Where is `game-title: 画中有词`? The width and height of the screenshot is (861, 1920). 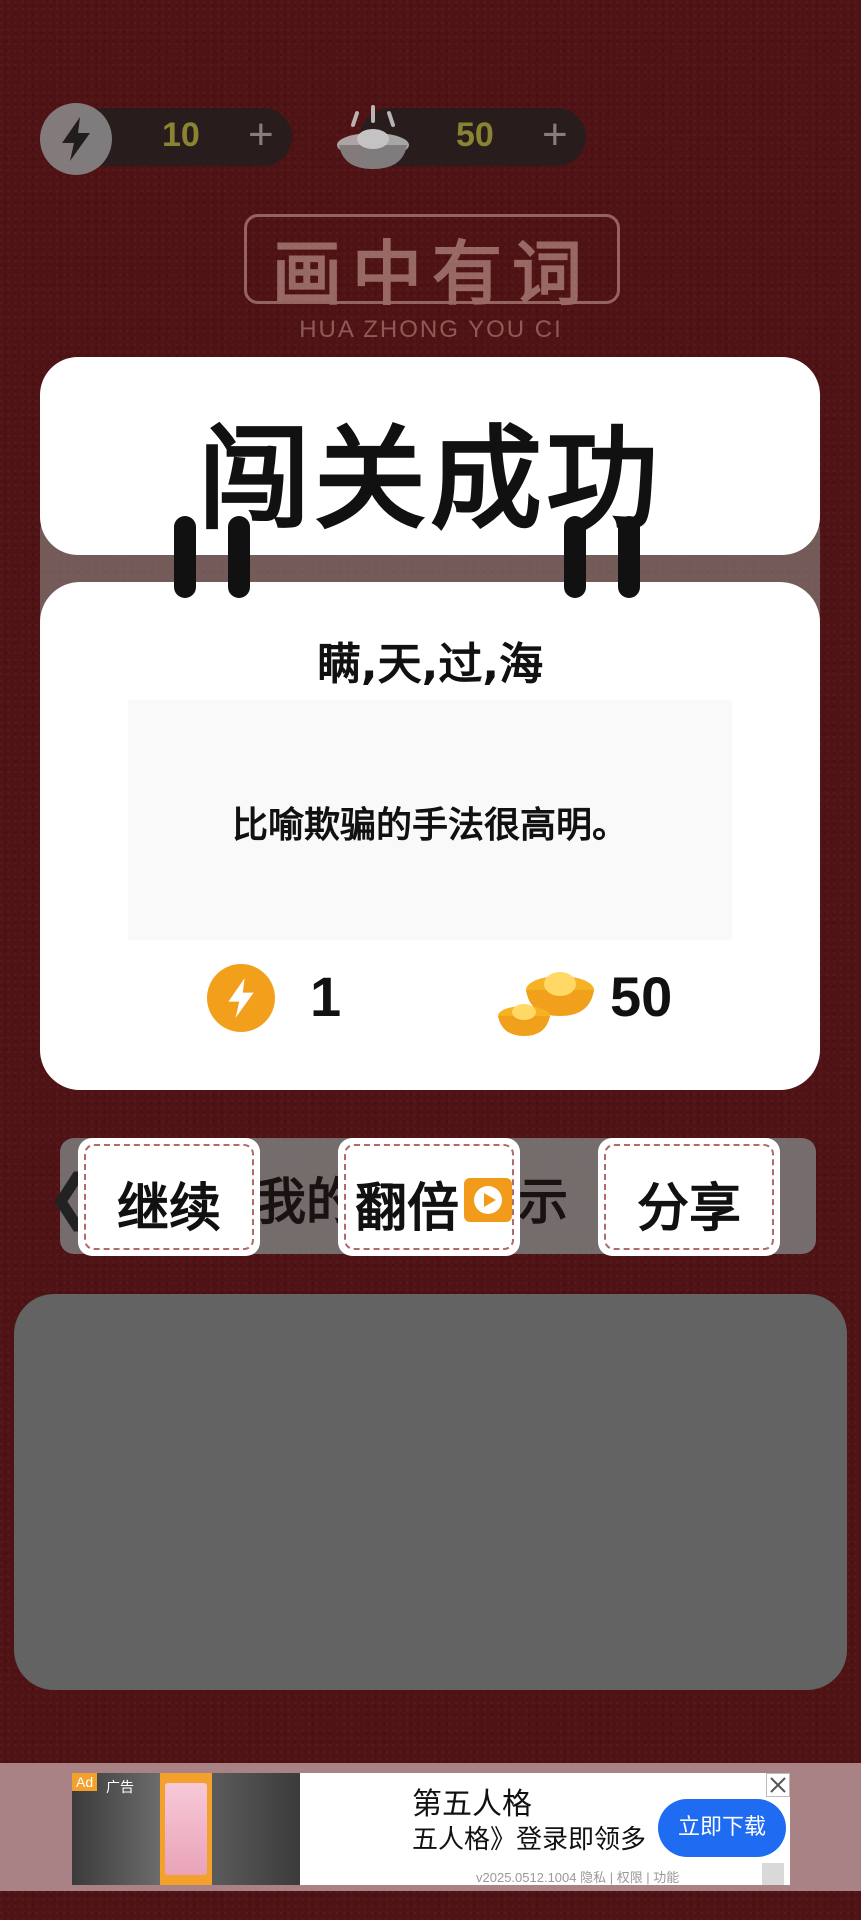
game-title: 画中有词 is located at coordinates (432, 273).